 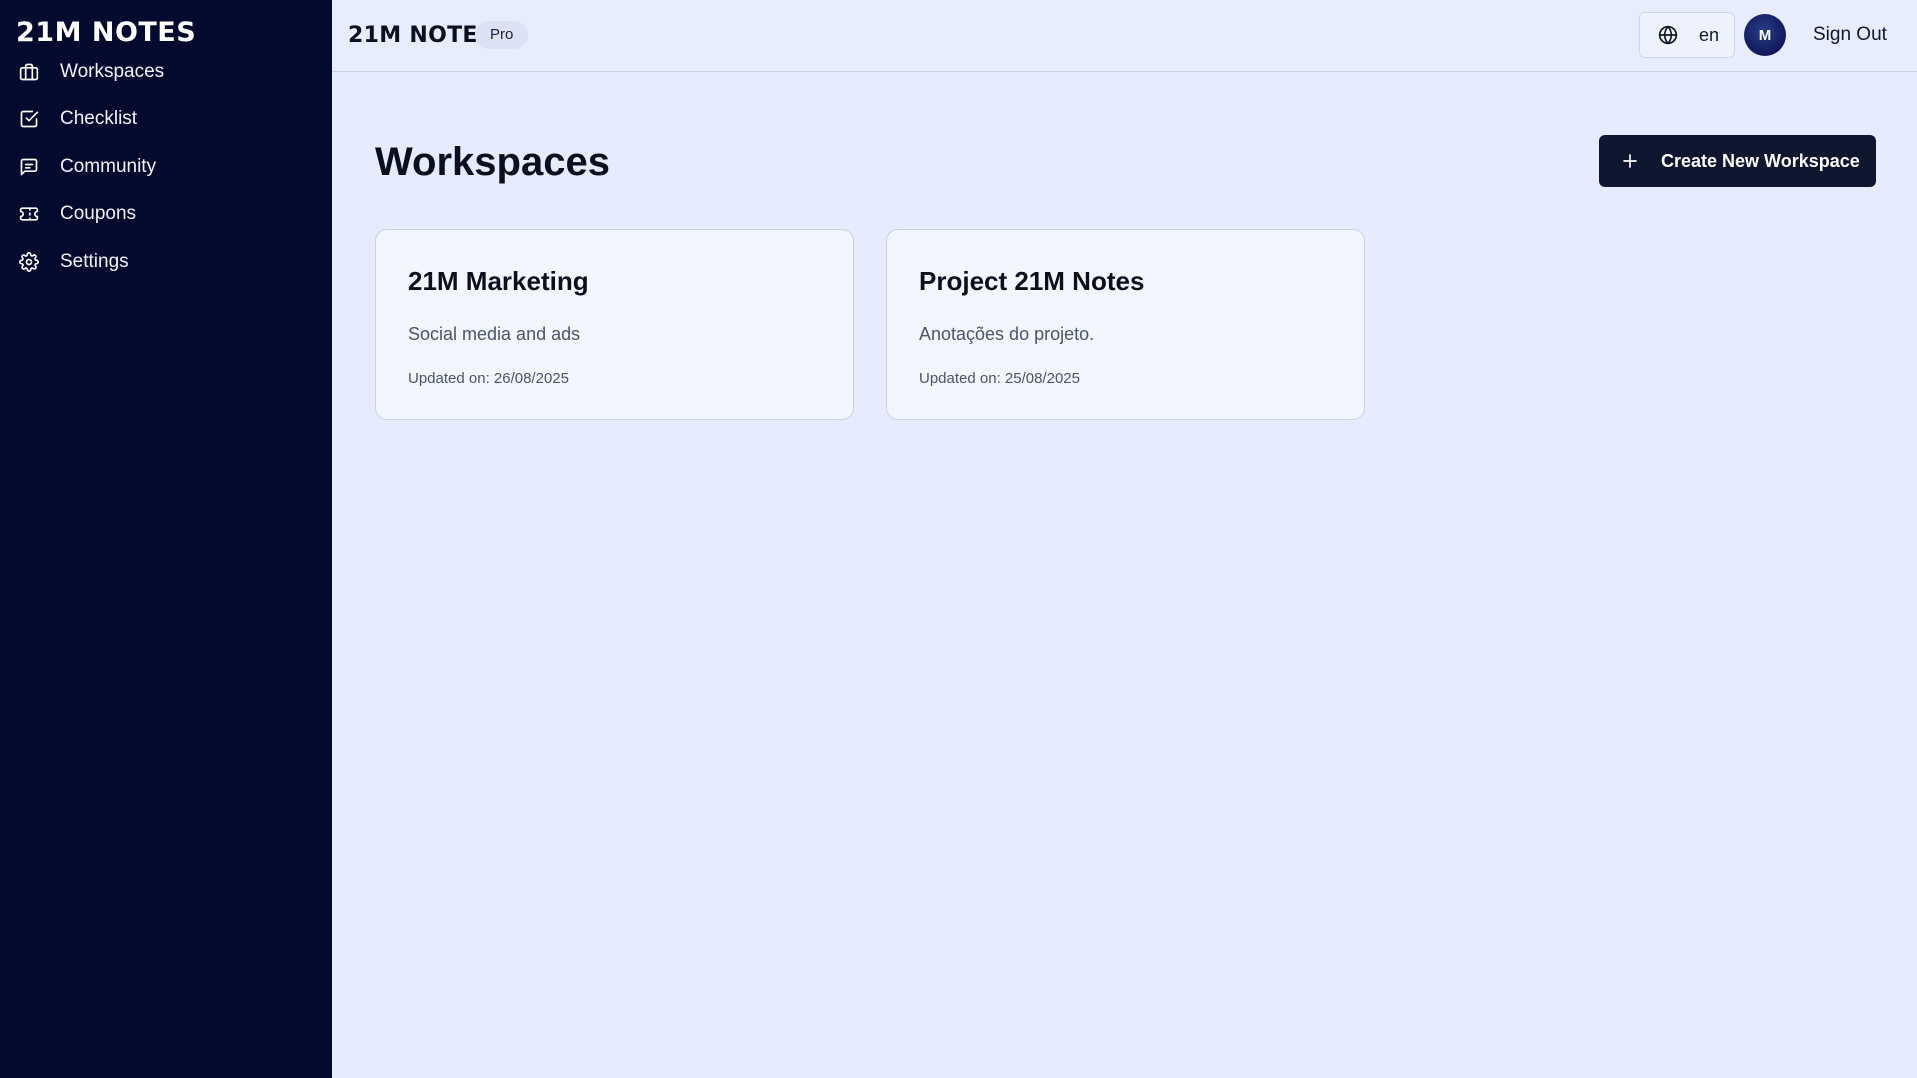 What do you see at coordinates (1687, 35) in the screenshot?
I see `language-selector: en` at bounding box center [1687, 35].